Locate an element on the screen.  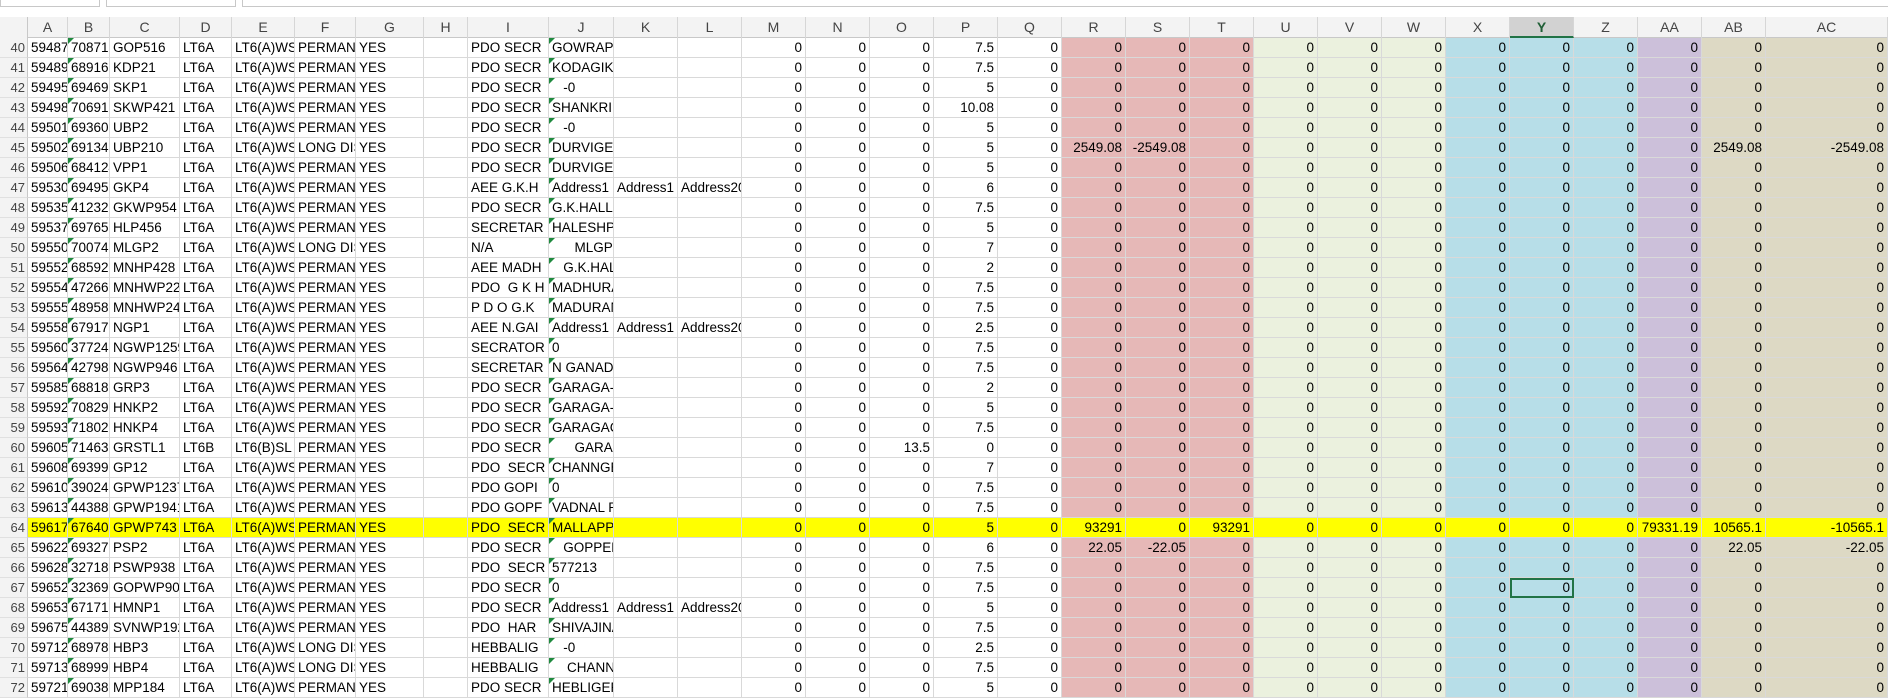
cell-j: VADNAL ROAD GOPPENAHALL is located at coordinates (581, 508).